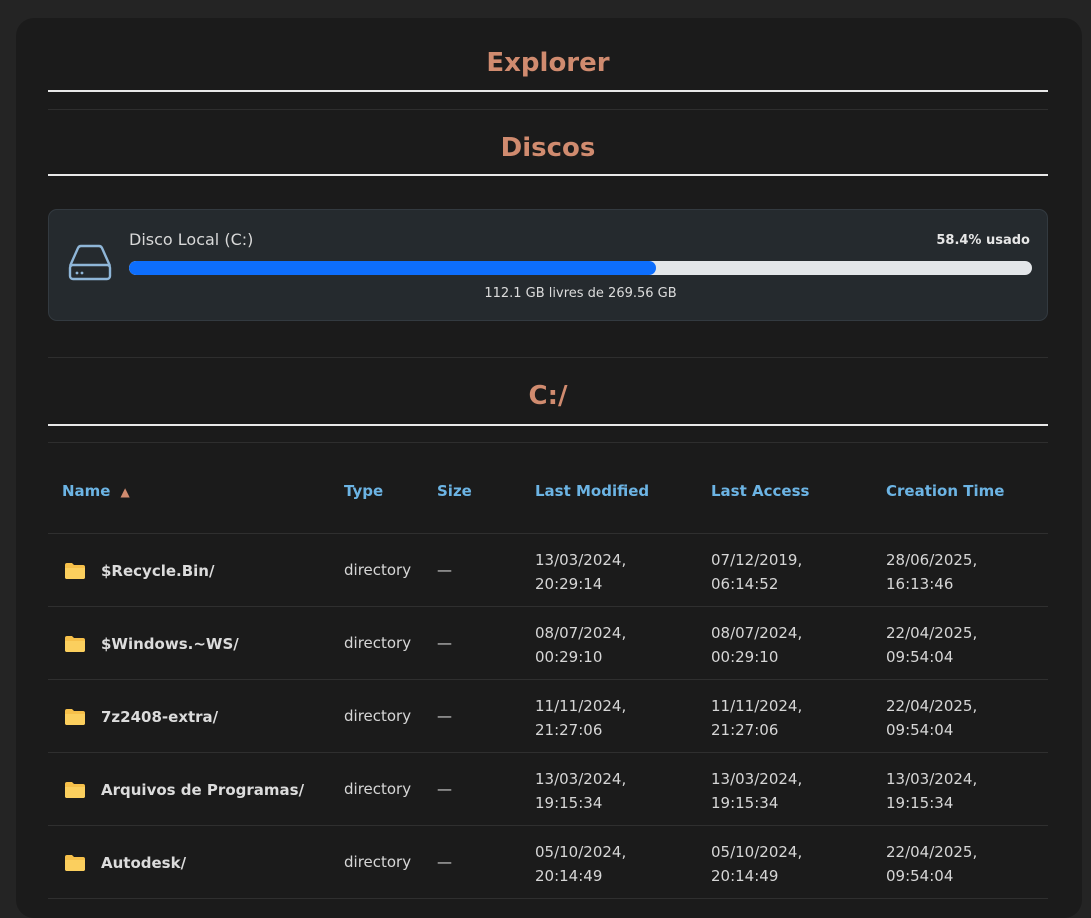 The width and height of the screenshot is (1091, 918). What do you see at coordinates (170, 644) in the screenshot?
I see `file-name: $Windows.~WS/` at bounding box center [170, 644].